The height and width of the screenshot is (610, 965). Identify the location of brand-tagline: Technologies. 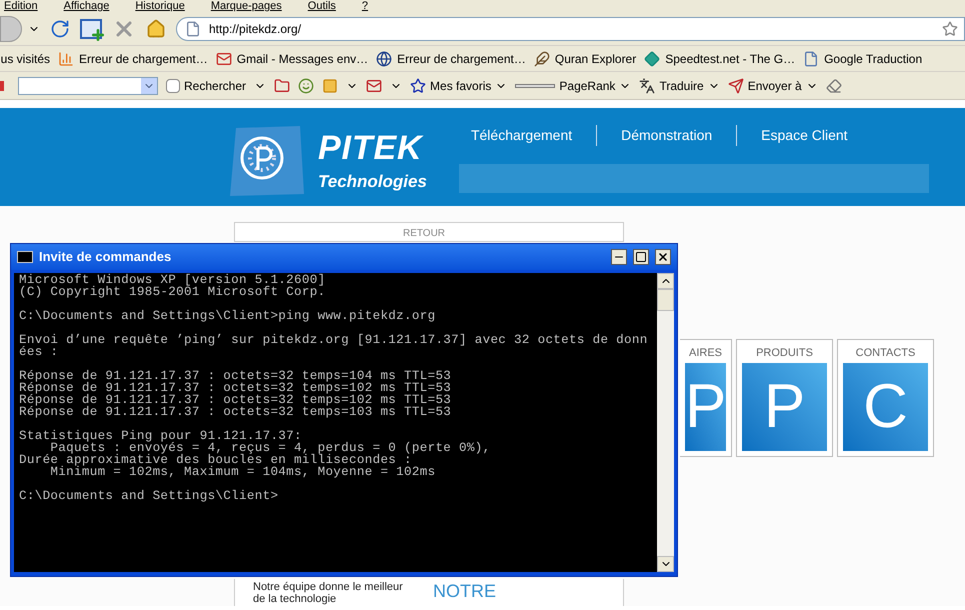
(372, 182).